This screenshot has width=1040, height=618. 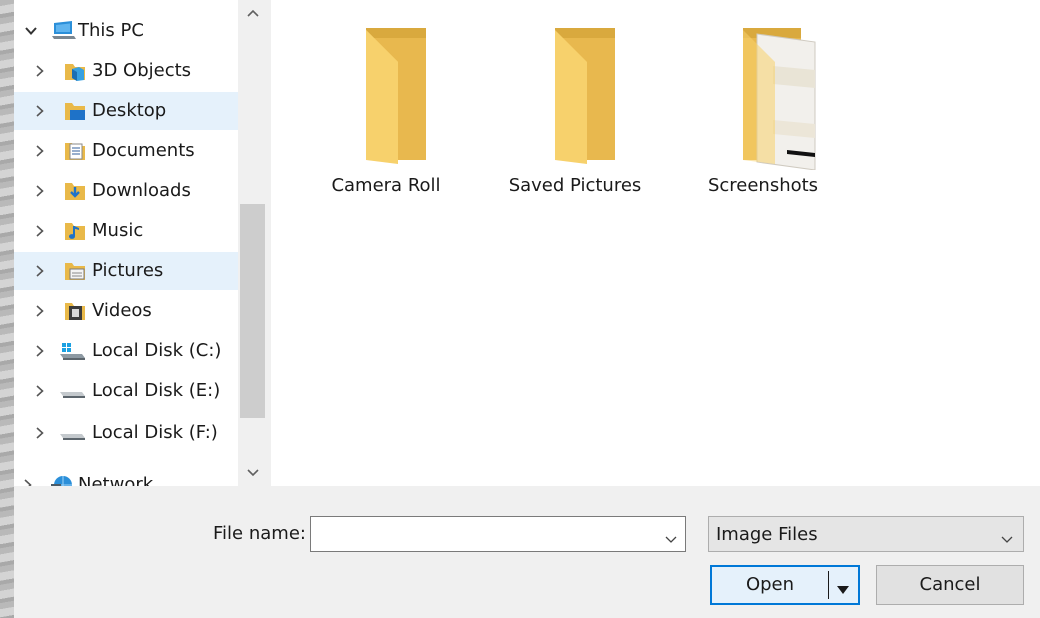 What do you see at coordinates (116, 480) in the screenshot?
I see `nav-label: Network` at bounding box center [116, 480].